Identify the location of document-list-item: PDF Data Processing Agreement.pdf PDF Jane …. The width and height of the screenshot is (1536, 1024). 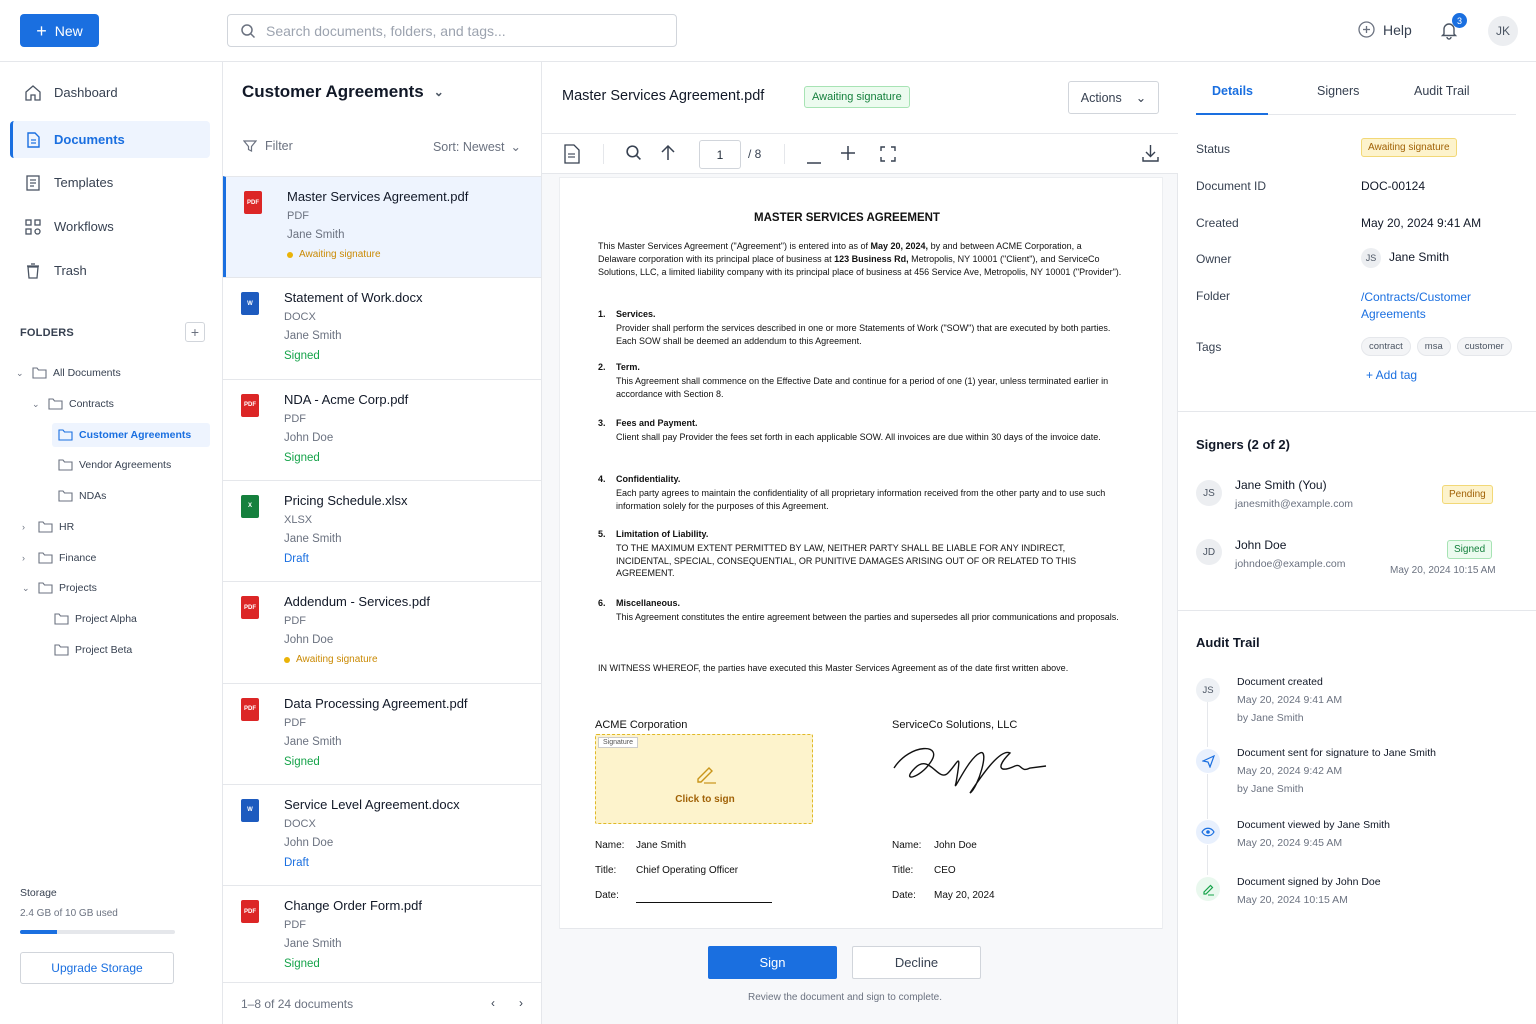
(382, 733).